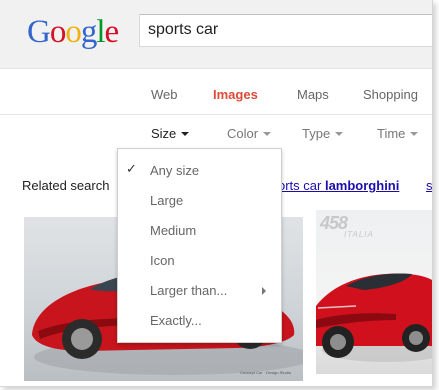 The image size is (439, 390). Describe the element at coordinates (164, 94) in the screenshot. I see `tab-web: Web` at that location.